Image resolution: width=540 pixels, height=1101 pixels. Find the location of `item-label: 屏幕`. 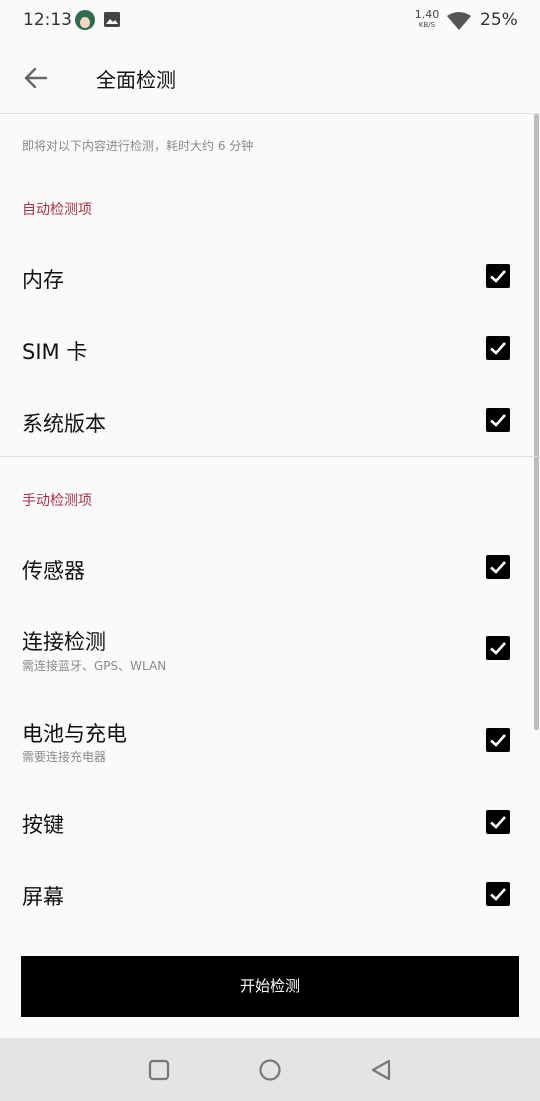

item-label: 屏幕 is located at coordinates (43, 897).